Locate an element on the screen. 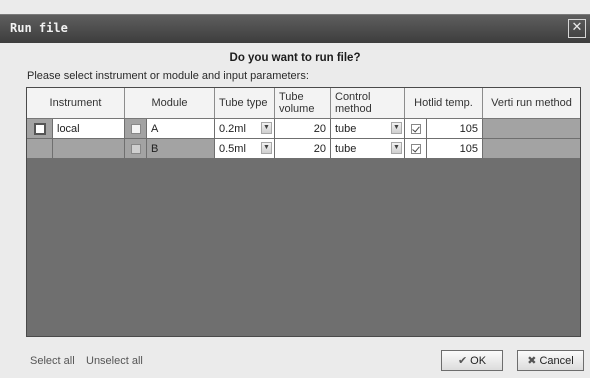 This screenshot has height=378, width=590. tube-type-select: 0.2ml ▼ is located at coordinates (245, 129).